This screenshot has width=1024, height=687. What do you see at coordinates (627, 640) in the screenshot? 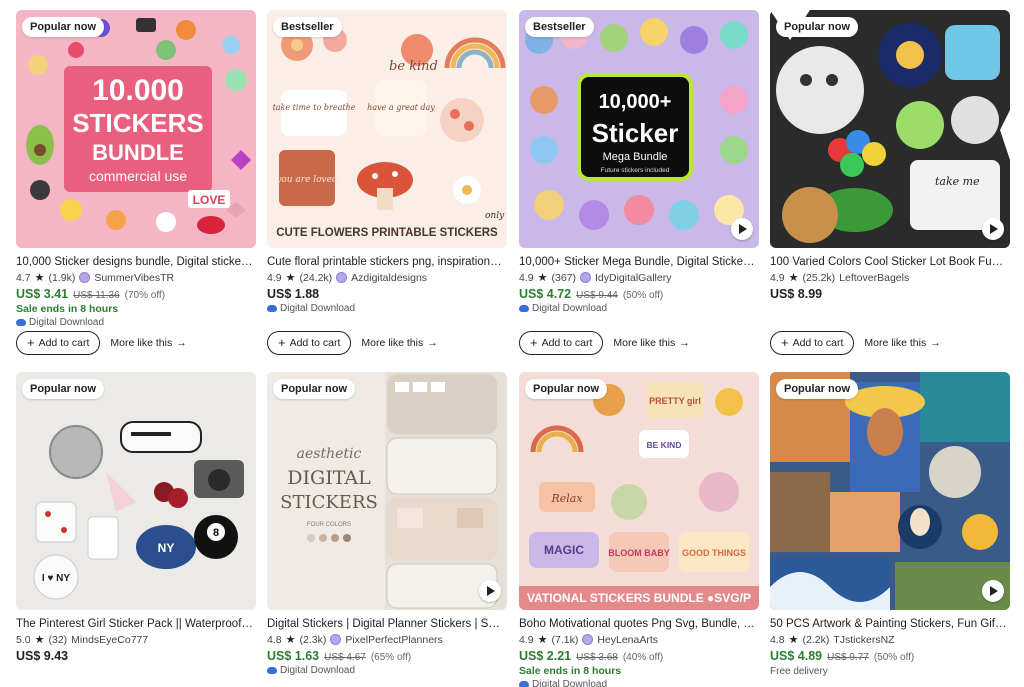
I see `shop-name: HeyLenaArts` at bounding box center [627, 640].